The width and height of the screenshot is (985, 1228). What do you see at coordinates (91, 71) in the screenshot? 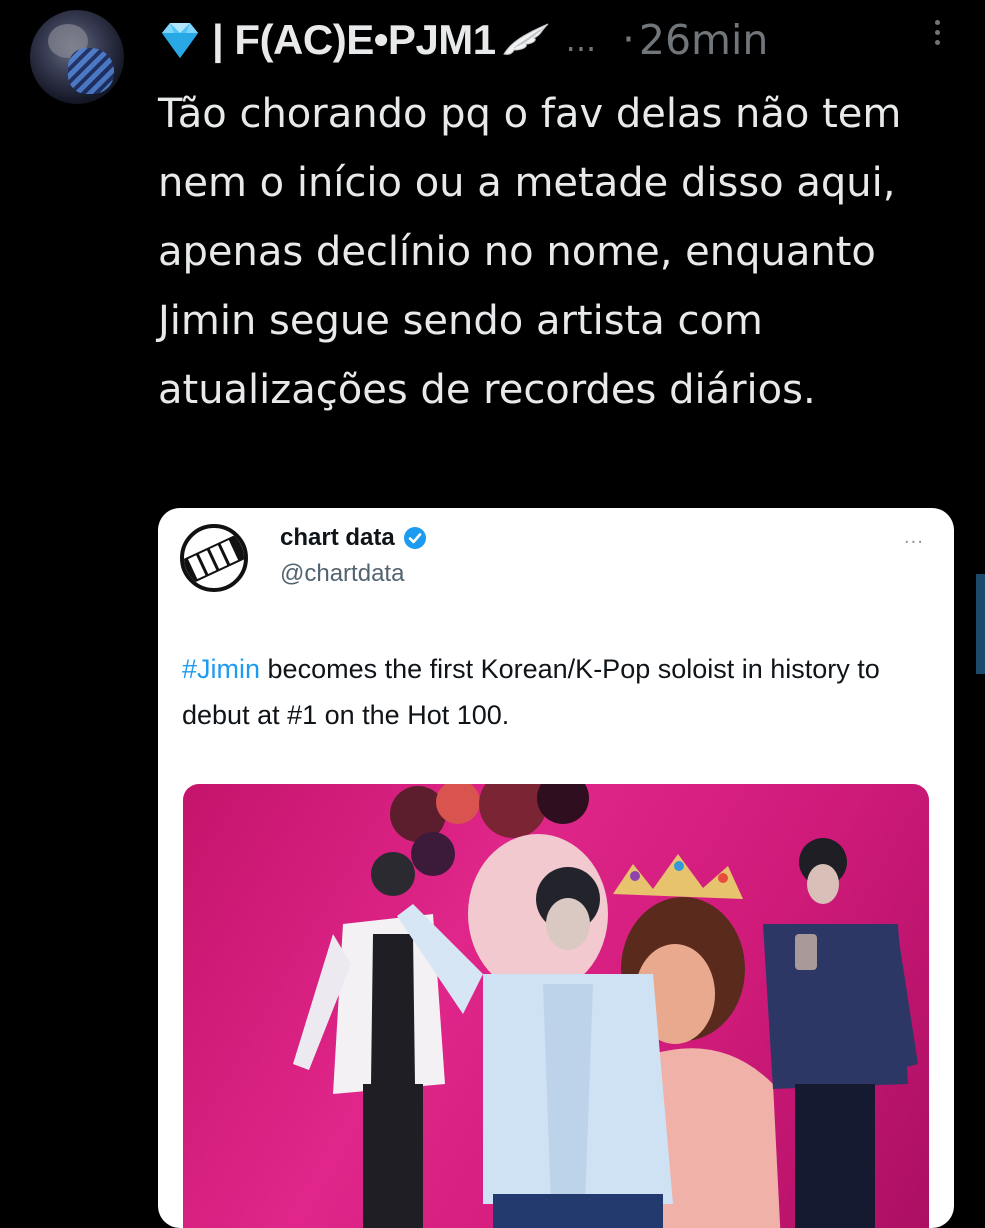
I see `avatar-hand` at bounding box center [91, 71].